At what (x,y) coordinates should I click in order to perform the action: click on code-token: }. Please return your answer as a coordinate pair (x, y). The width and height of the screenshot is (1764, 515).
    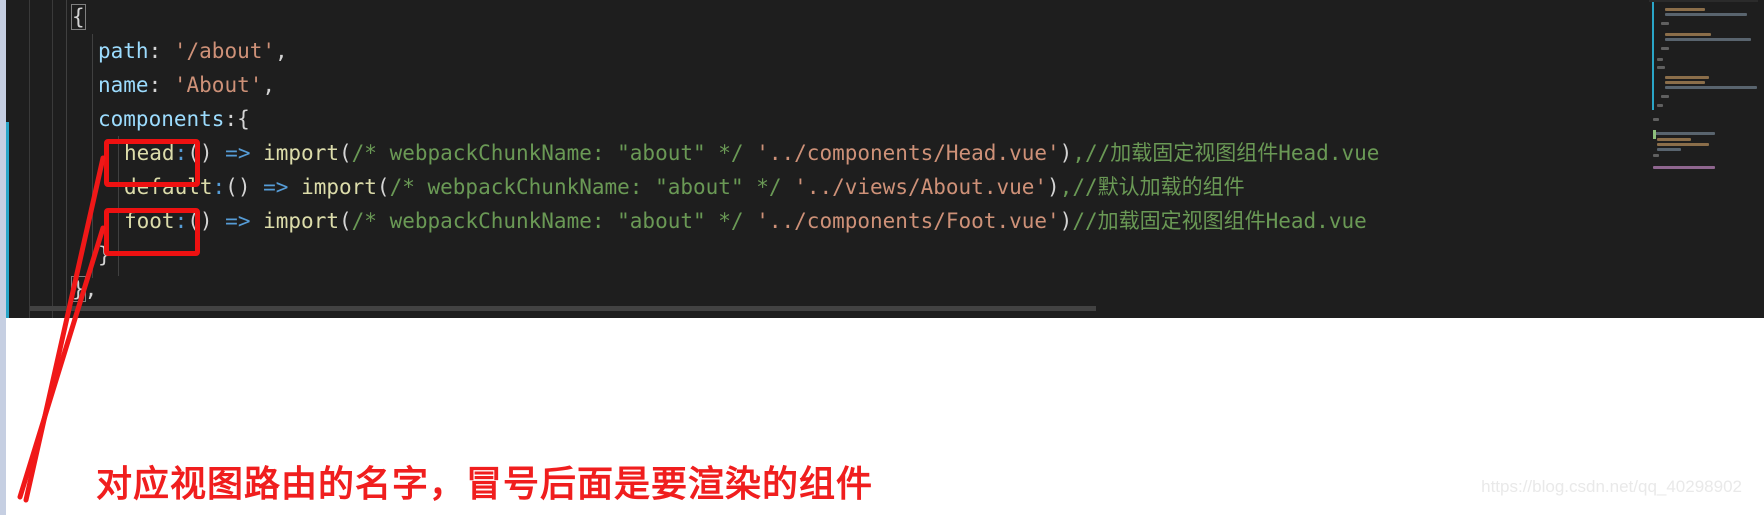
    Looking at the image, I should click on (78, 289).